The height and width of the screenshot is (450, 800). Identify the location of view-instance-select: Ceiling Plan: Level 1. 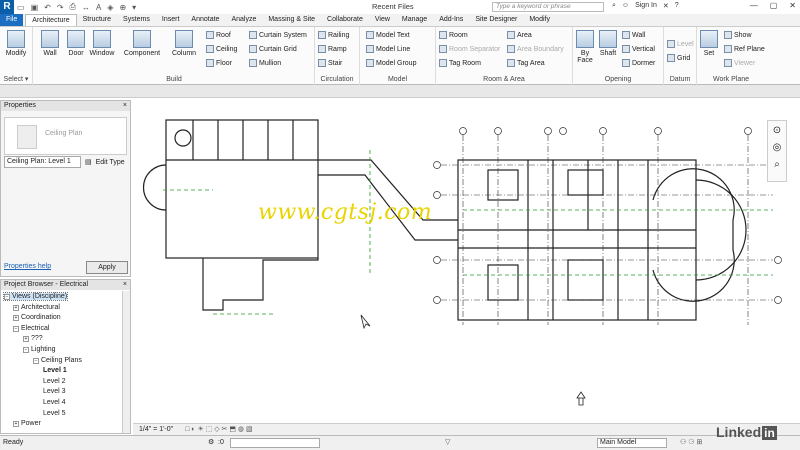
(42, 162).